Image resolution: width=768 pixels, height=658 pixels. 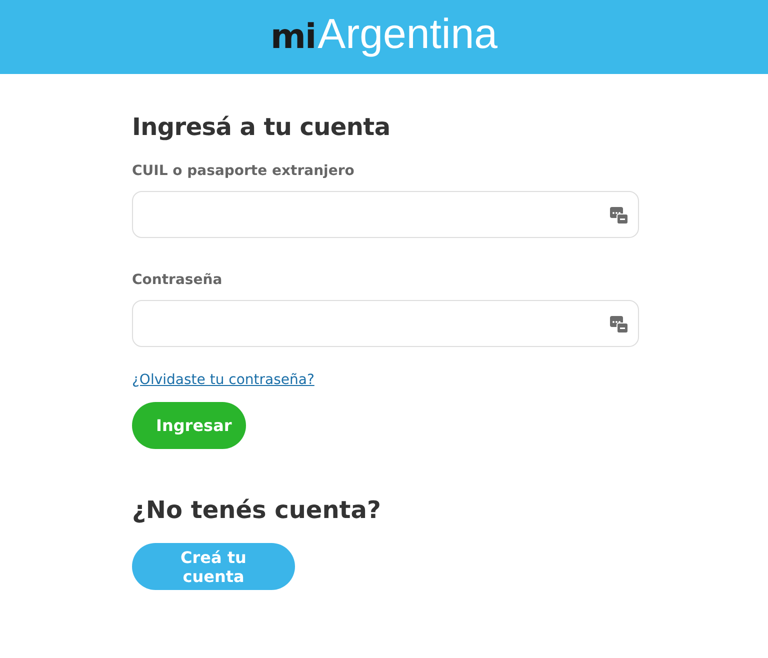 I want to click on create-account-button: Creá tu cuenta, so click(x=213, y=566).